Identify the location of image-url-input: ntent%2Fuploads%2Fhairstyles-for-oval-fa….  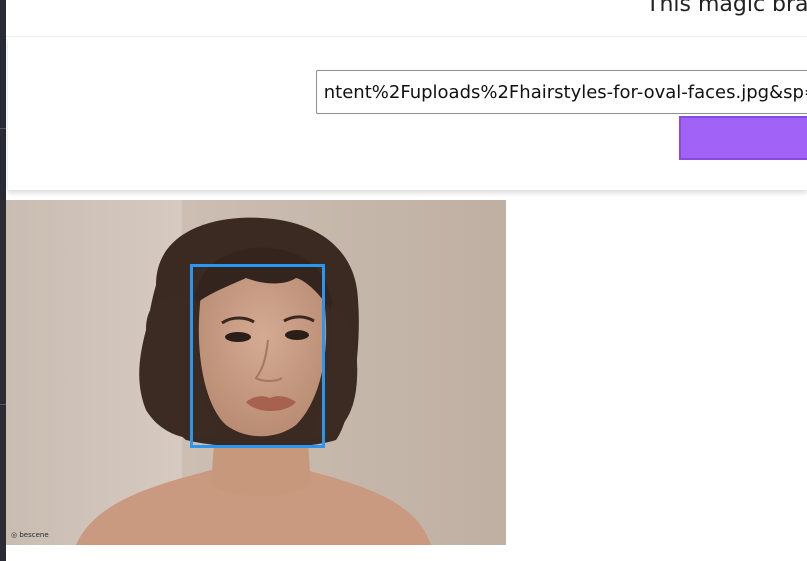
(561, 92).